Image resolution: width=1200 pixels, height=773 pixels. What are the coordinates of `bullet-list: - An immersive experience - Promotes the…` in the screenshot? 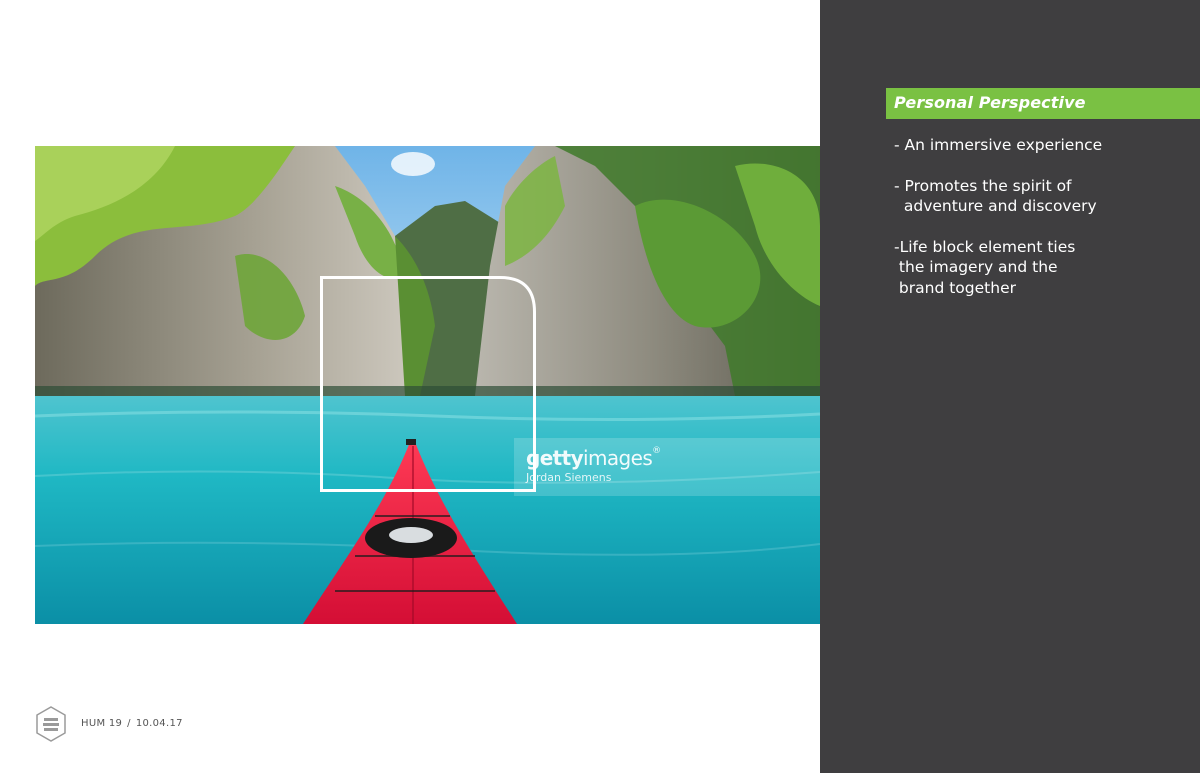 It's located at (1039, 226).